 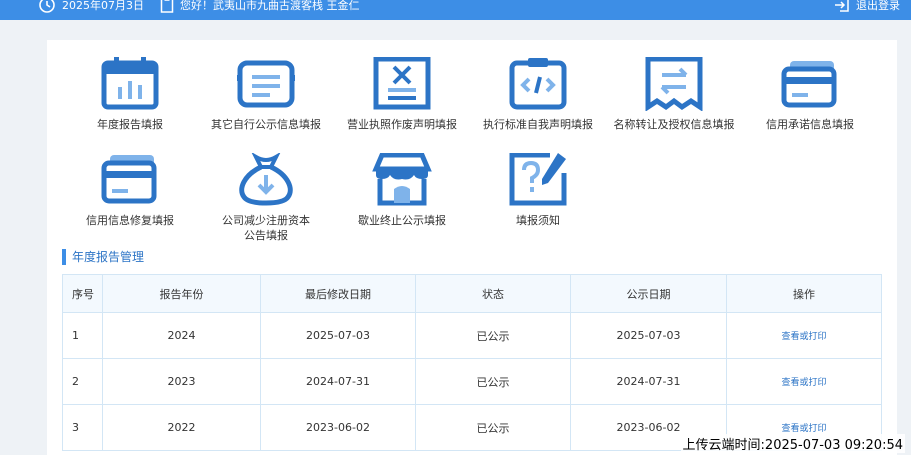 I want to click on cell-year: 2022, so click(x=181, y=427).